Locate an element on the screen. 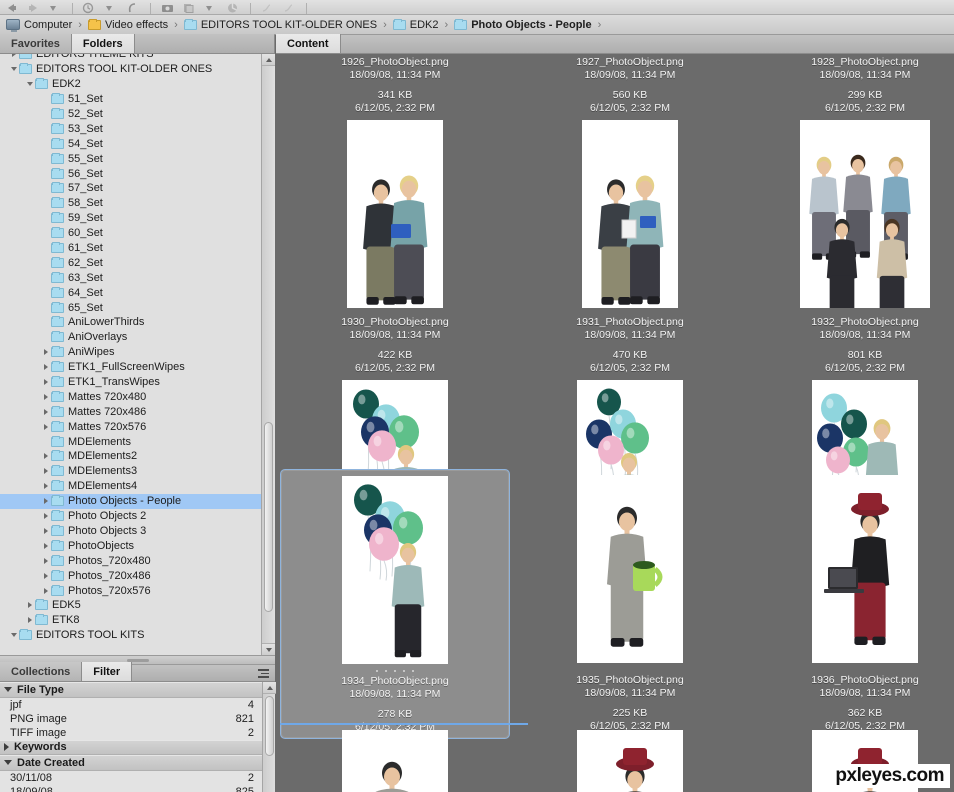 Image resolution: width=954 pixels, height=792 pixels. tab-collections: Collections is located at coordinates (41, 671).